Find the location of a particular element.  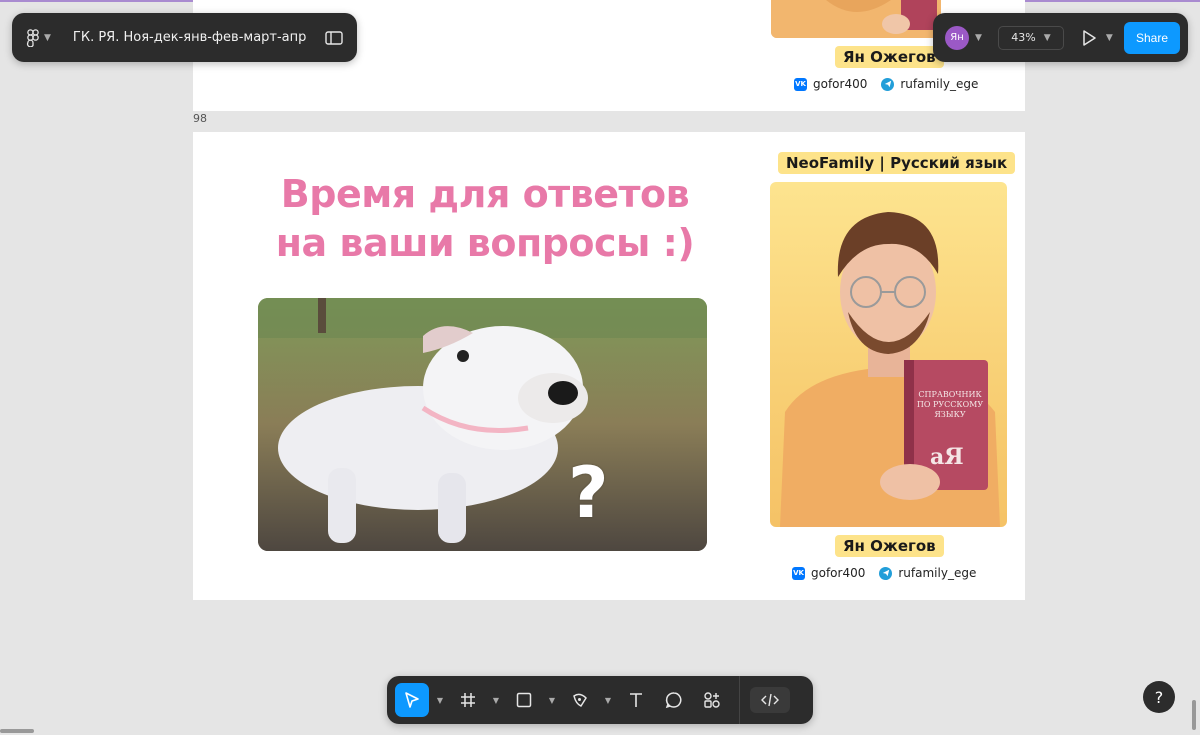

comment-tool-button is located at coordinates (674, 700).